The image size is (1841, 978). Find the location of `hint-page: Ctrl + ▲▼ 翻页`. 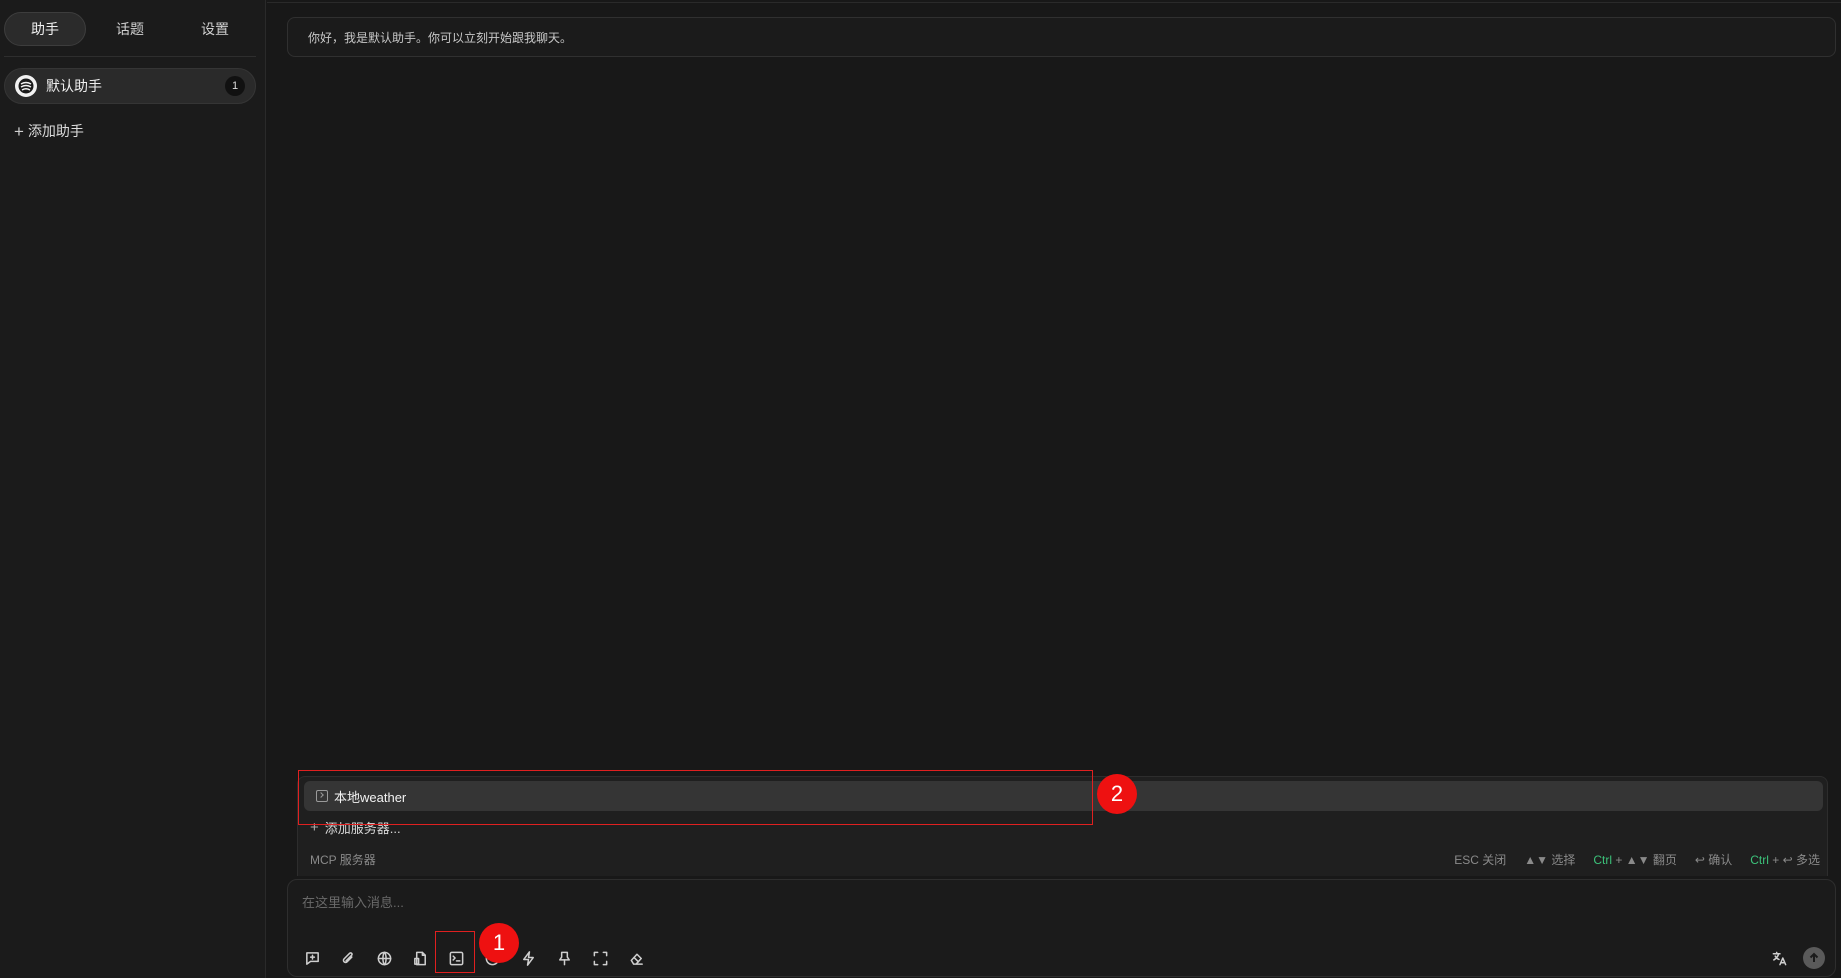

hint-page: Ctrl + ▲▼ 翻页 is located at coordinates (1634, 859).